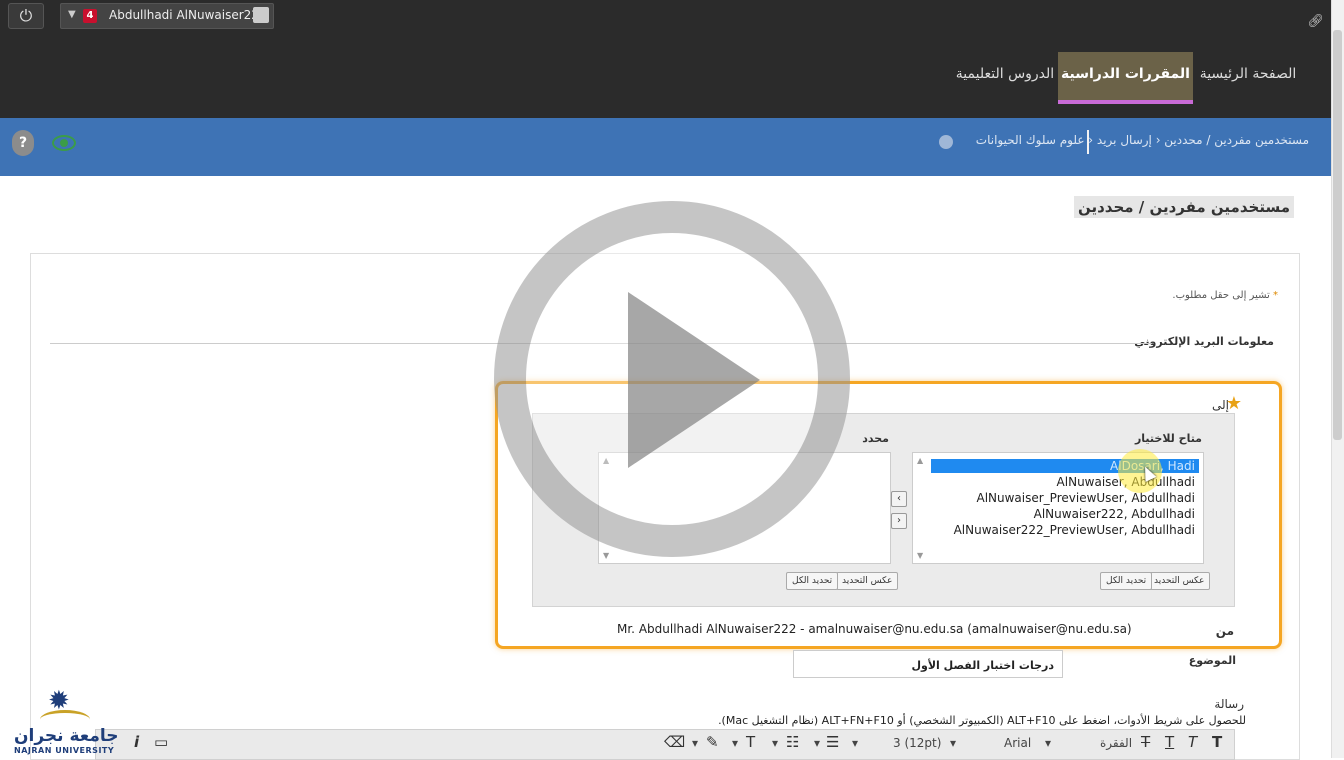  Describe the element at coordinates (1337, 235) in the screenshot. I see `scrollbar-thumb` at that location.